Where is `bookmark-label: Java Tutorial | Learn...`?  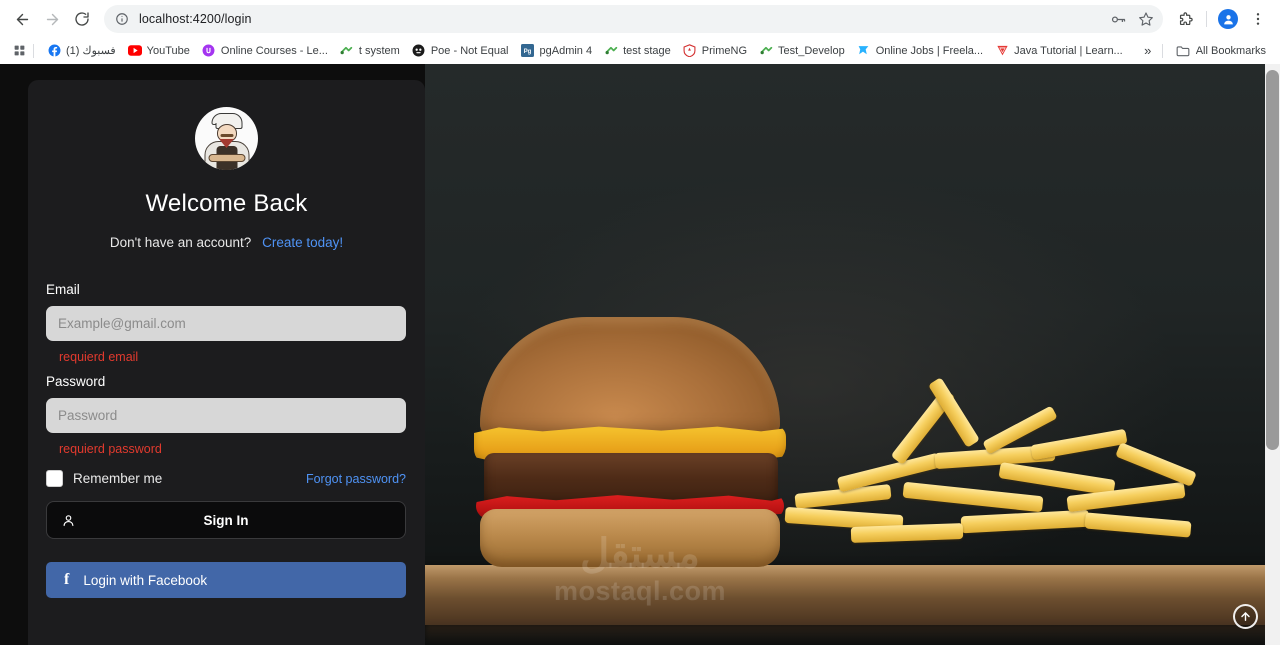
bookmark-label: Java Tutorial | Learn... is located at coordinates (1068, 50).